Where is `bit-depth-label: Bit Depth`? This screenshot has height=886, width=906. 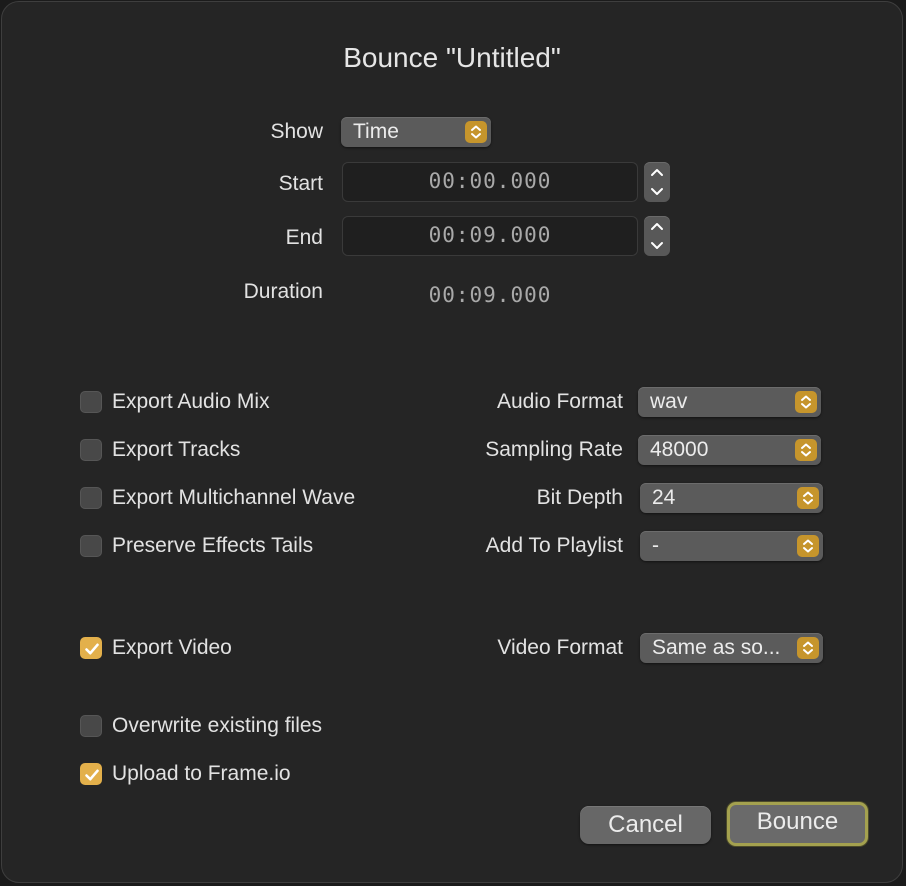 bit-depth-label: Bit Depth is located at coordinates (579, 497).